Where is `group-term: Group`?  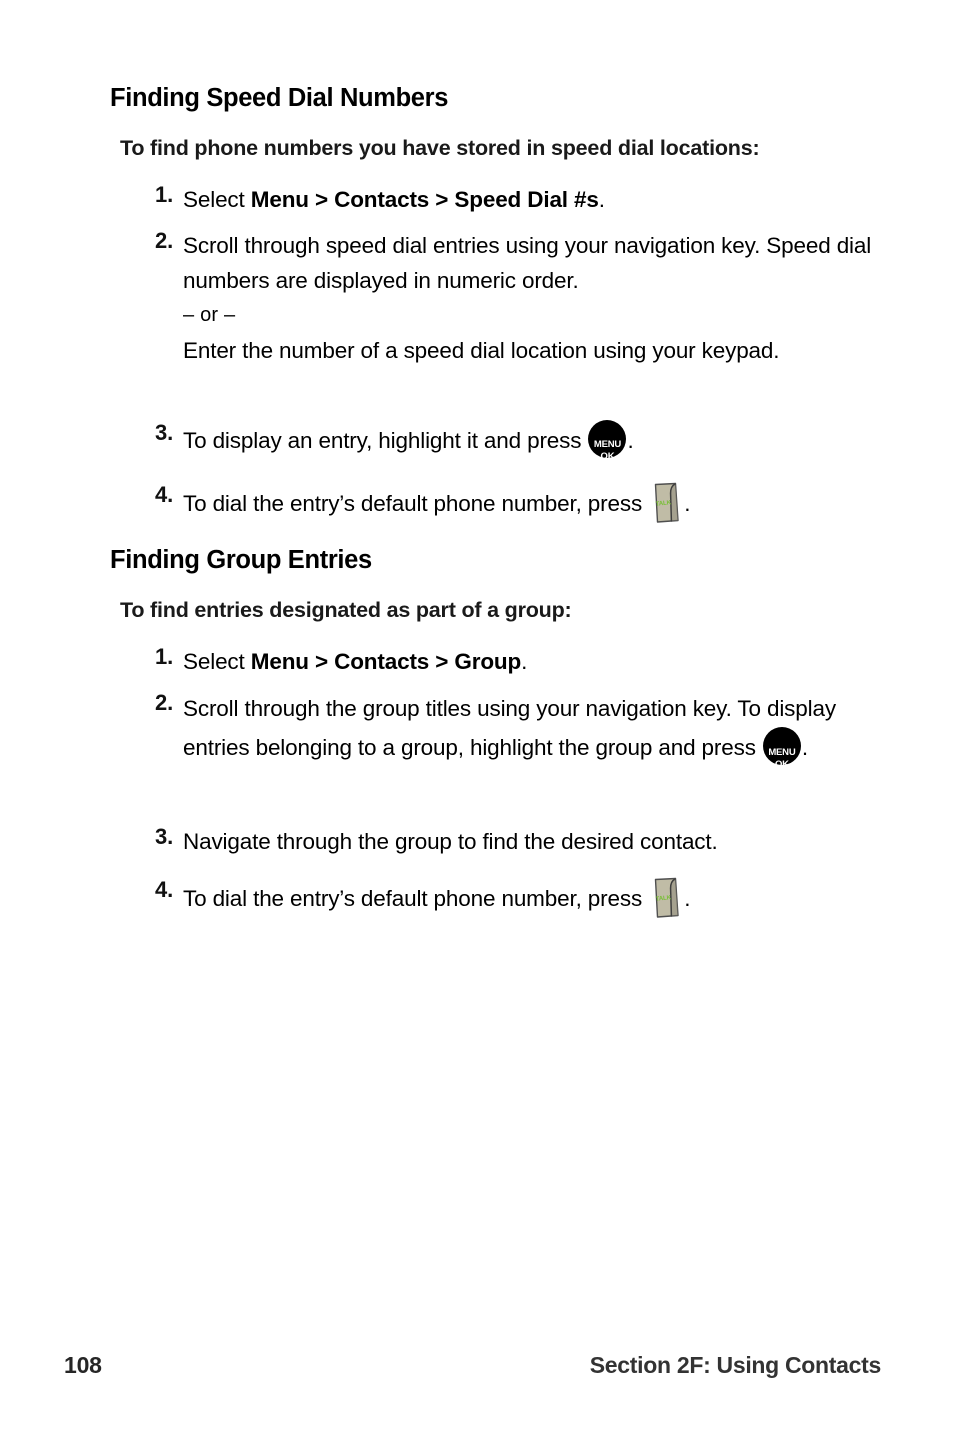 group-term: Group is located at coordinates (488, 661).